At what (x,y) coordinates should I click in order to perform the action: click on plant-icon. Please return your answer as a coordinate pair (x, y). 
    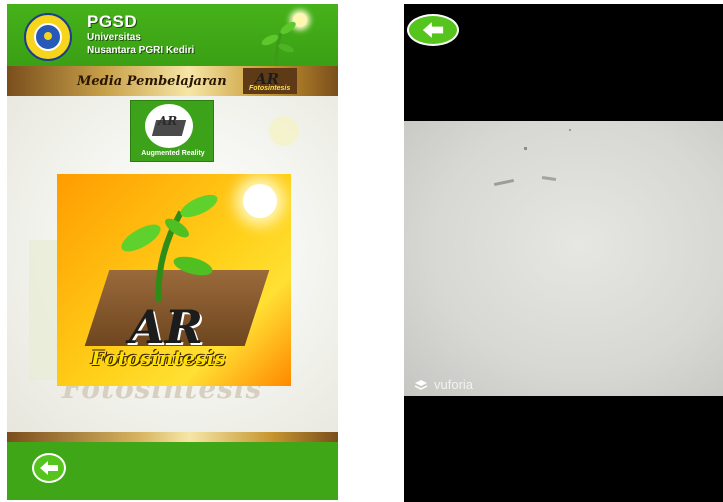
    Looking at the image, I should click on (169, 248).